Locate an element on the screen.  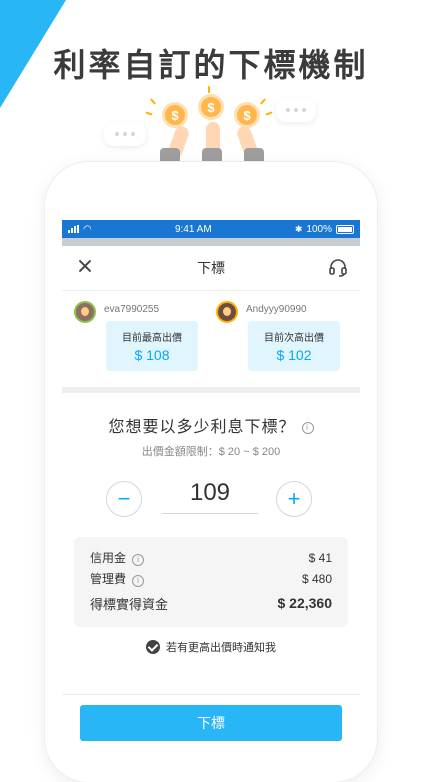
close-icon is located at coordinates (85, 266).